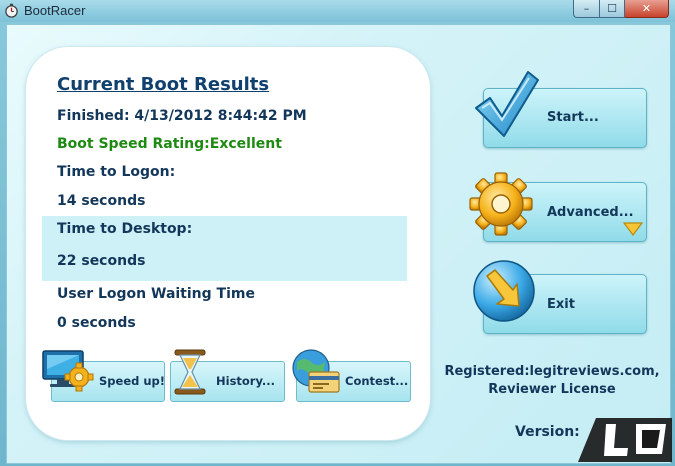 This screenshot has width=675, height=466. Describe the element at coordinates (11, 10) in the screenshot. I see `stopwatch-icon` at that location.